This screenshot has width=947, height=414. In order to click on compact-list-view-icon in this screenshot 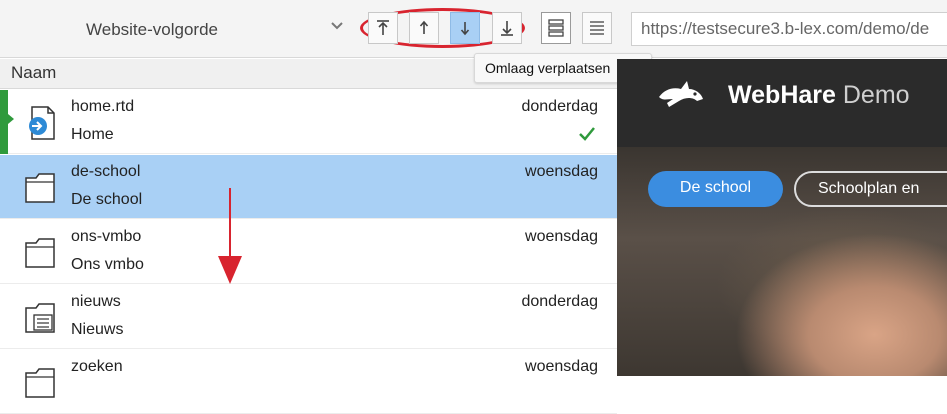, I will do `click(597, 28)`.